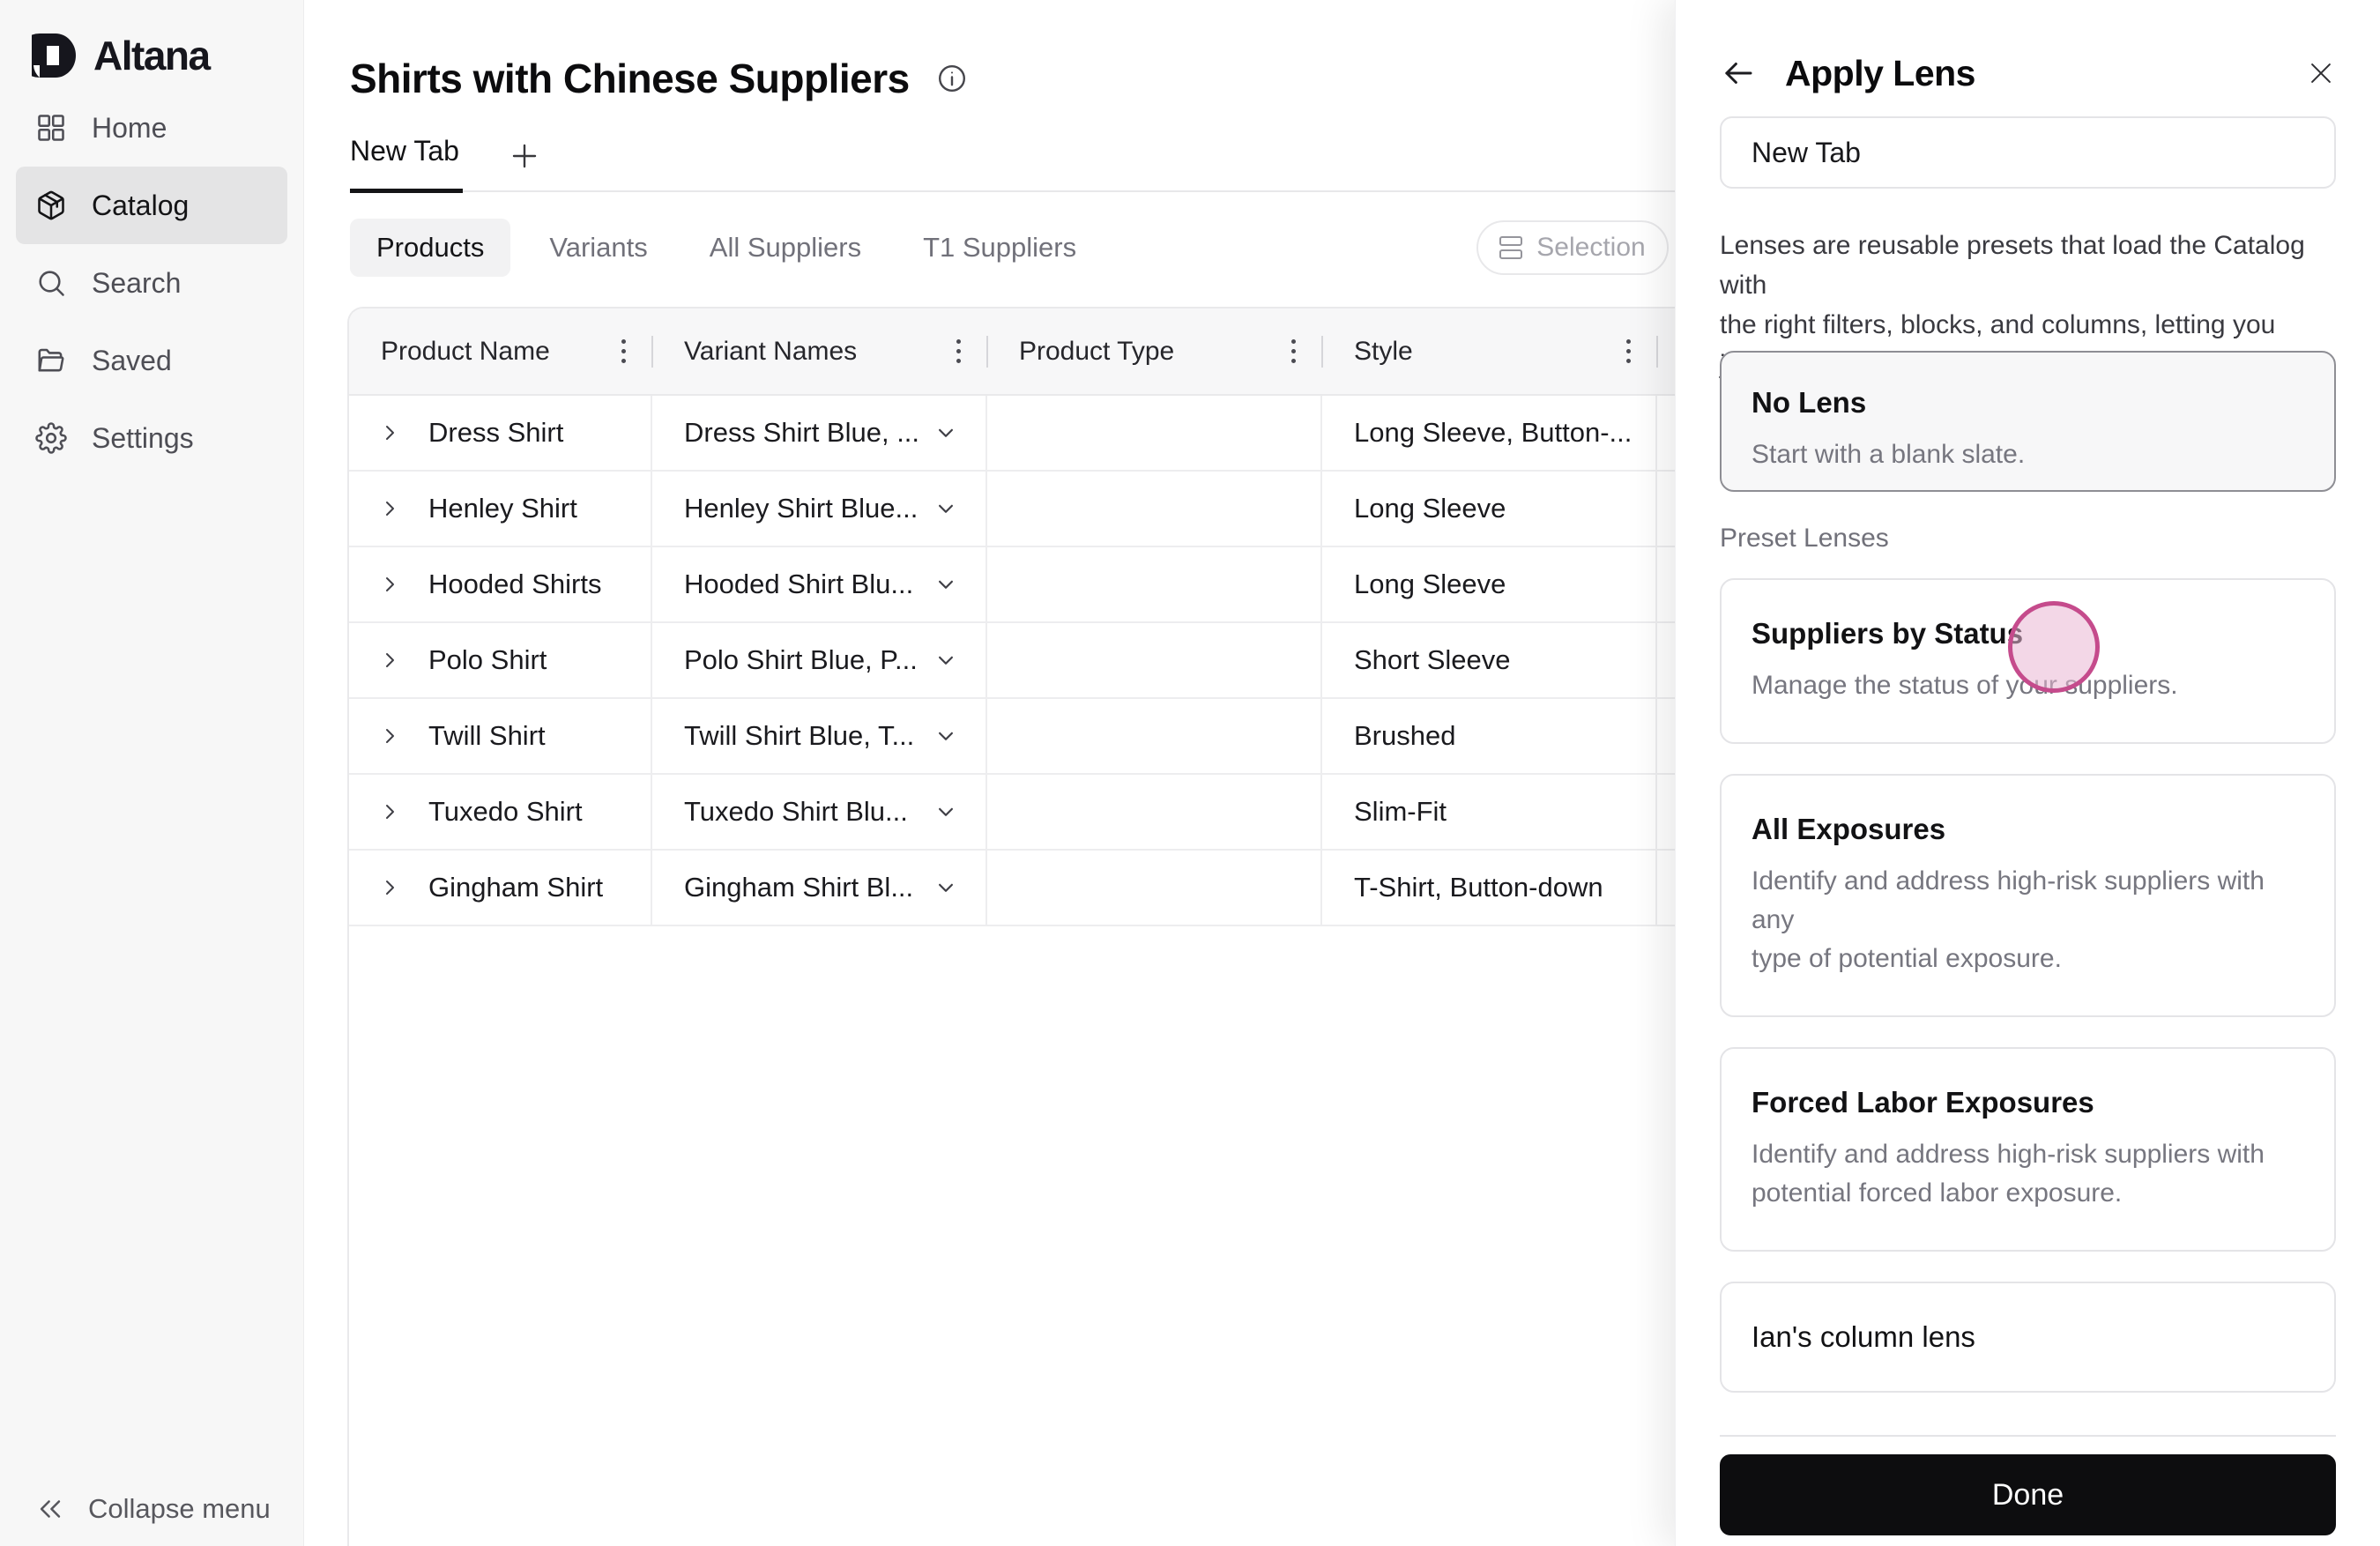 The width and height of the screenshot is (2380, 1546). What do you see at coordinates (630, 78) in the screenshot?
I see `page-title: Shirts with Chinese Suppliers` at bounding box center [630, 78].